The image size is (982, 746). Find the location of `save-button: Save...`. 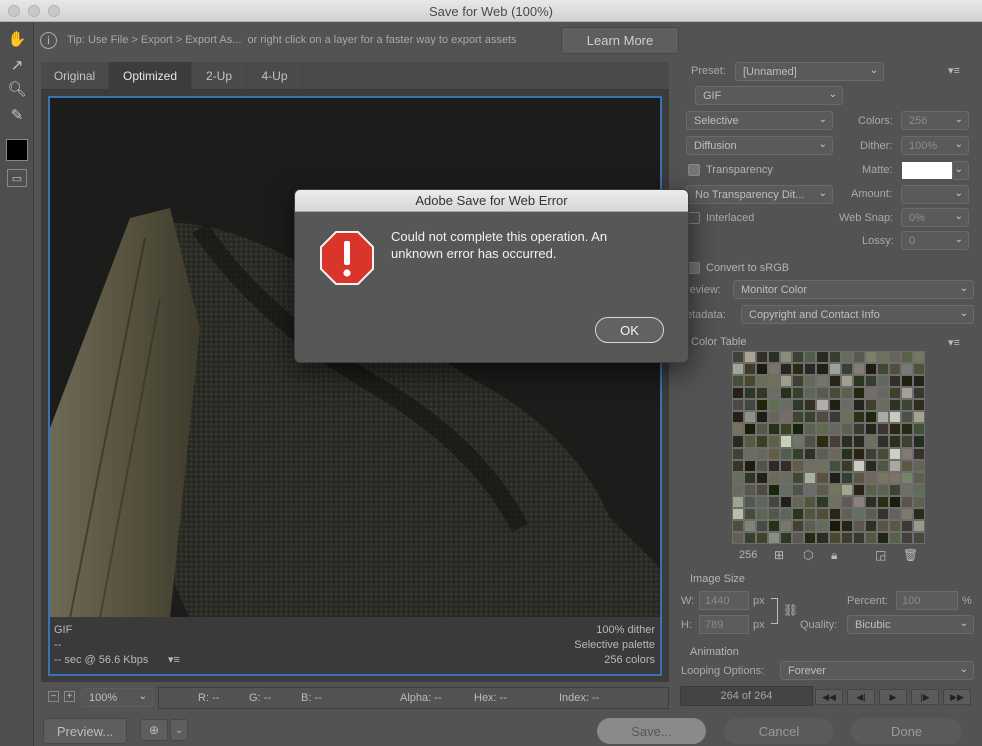

save-button: Save... is located at coordinates (651, 731).